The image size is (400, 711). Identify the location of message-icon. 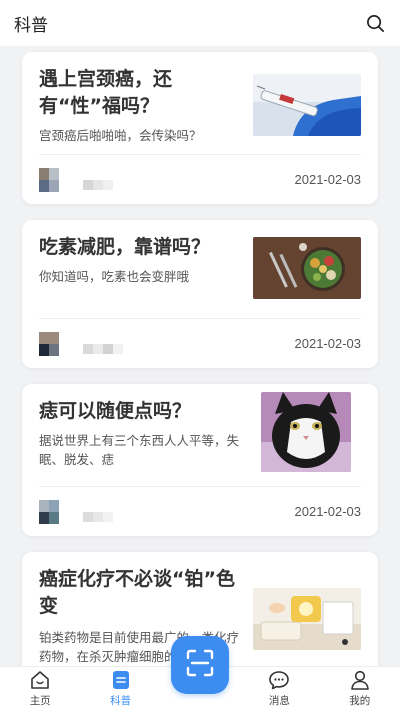
(279, 680).